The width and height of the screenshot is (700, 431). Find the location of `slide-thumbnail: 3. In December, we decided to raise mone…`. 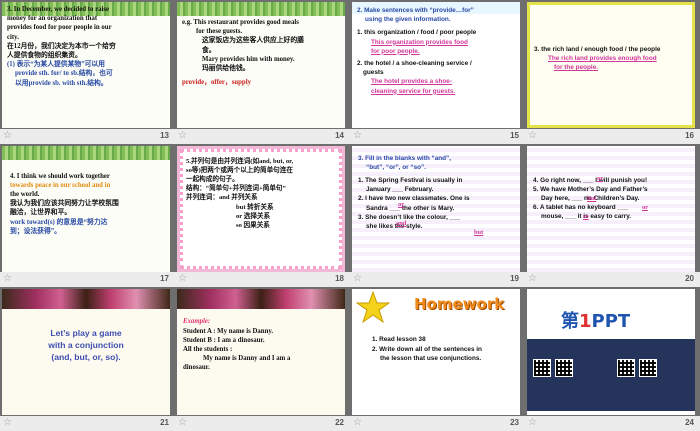

slide-thumbnail: 3. In December, we decided to raise mone… is located at coordinates (87, 72).